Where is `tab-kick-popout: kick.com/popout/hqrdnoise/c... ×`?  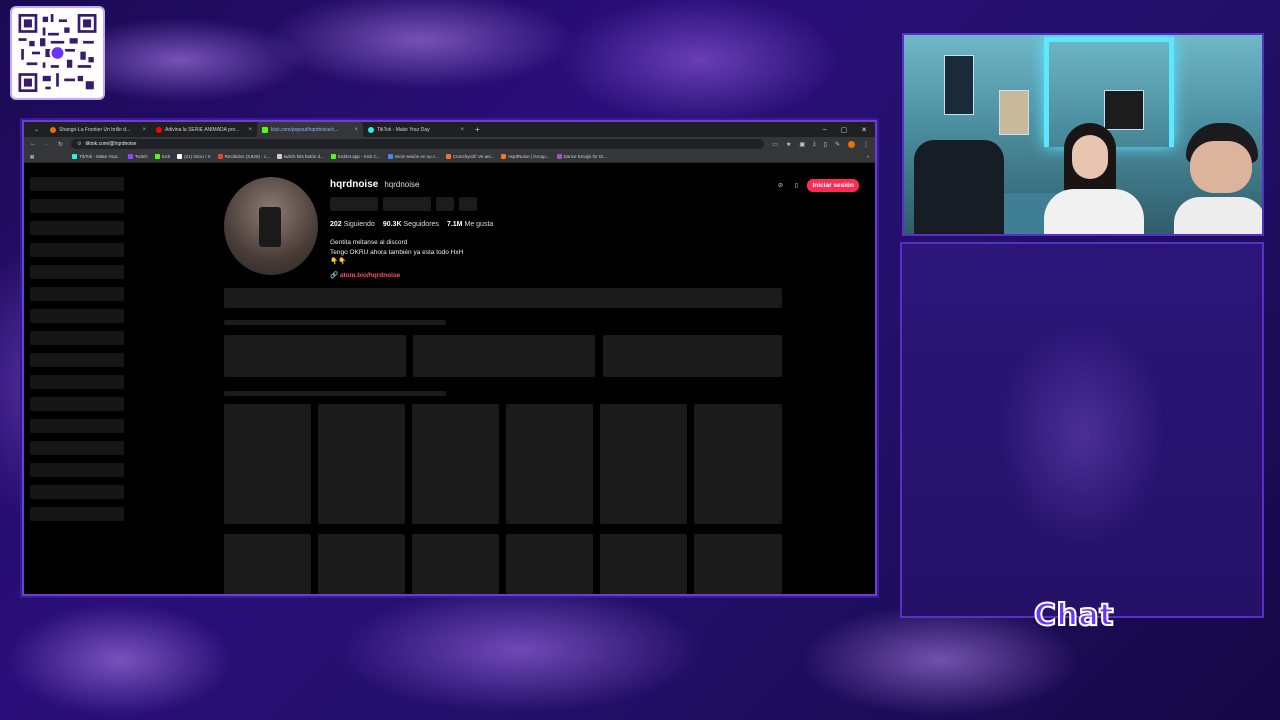
tab-kick-popout: kick.com/popout/hqrdnoise/c... × is located at coordinates (310, 129).